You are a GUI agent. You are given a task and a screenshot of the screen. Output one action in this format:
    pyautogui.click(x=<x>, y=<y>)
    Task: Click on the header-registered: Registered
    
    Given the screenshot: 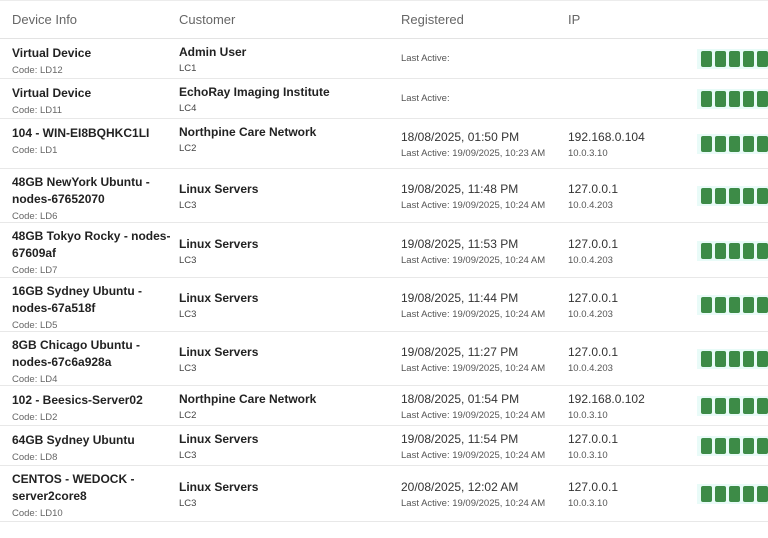 What is the action you would take?
    pyautogui.click(x=432, y=19)
    